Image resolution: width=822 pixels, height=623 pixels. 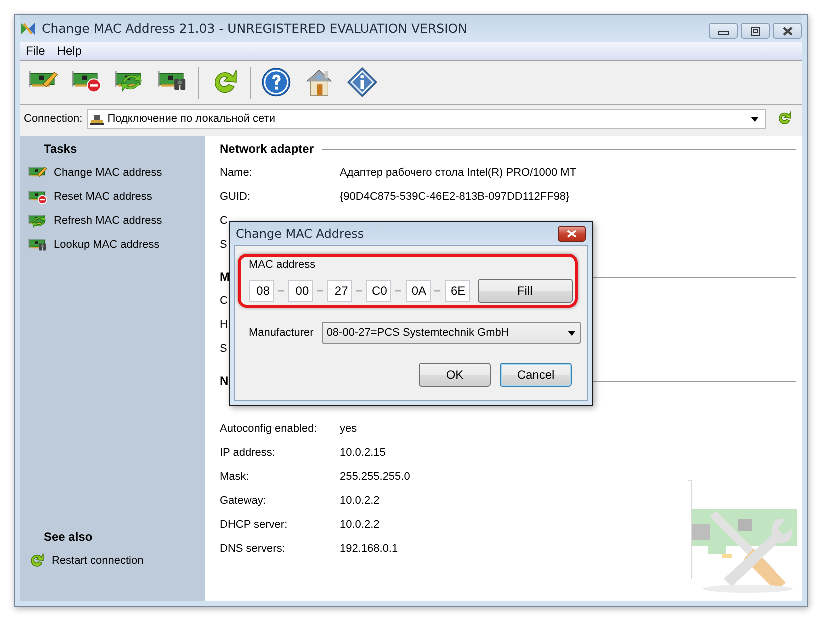 What do you see at coordinates (536, 375) in the screenshot?
I see `cancel-button: Cancel` at bounding box center [536, 375].